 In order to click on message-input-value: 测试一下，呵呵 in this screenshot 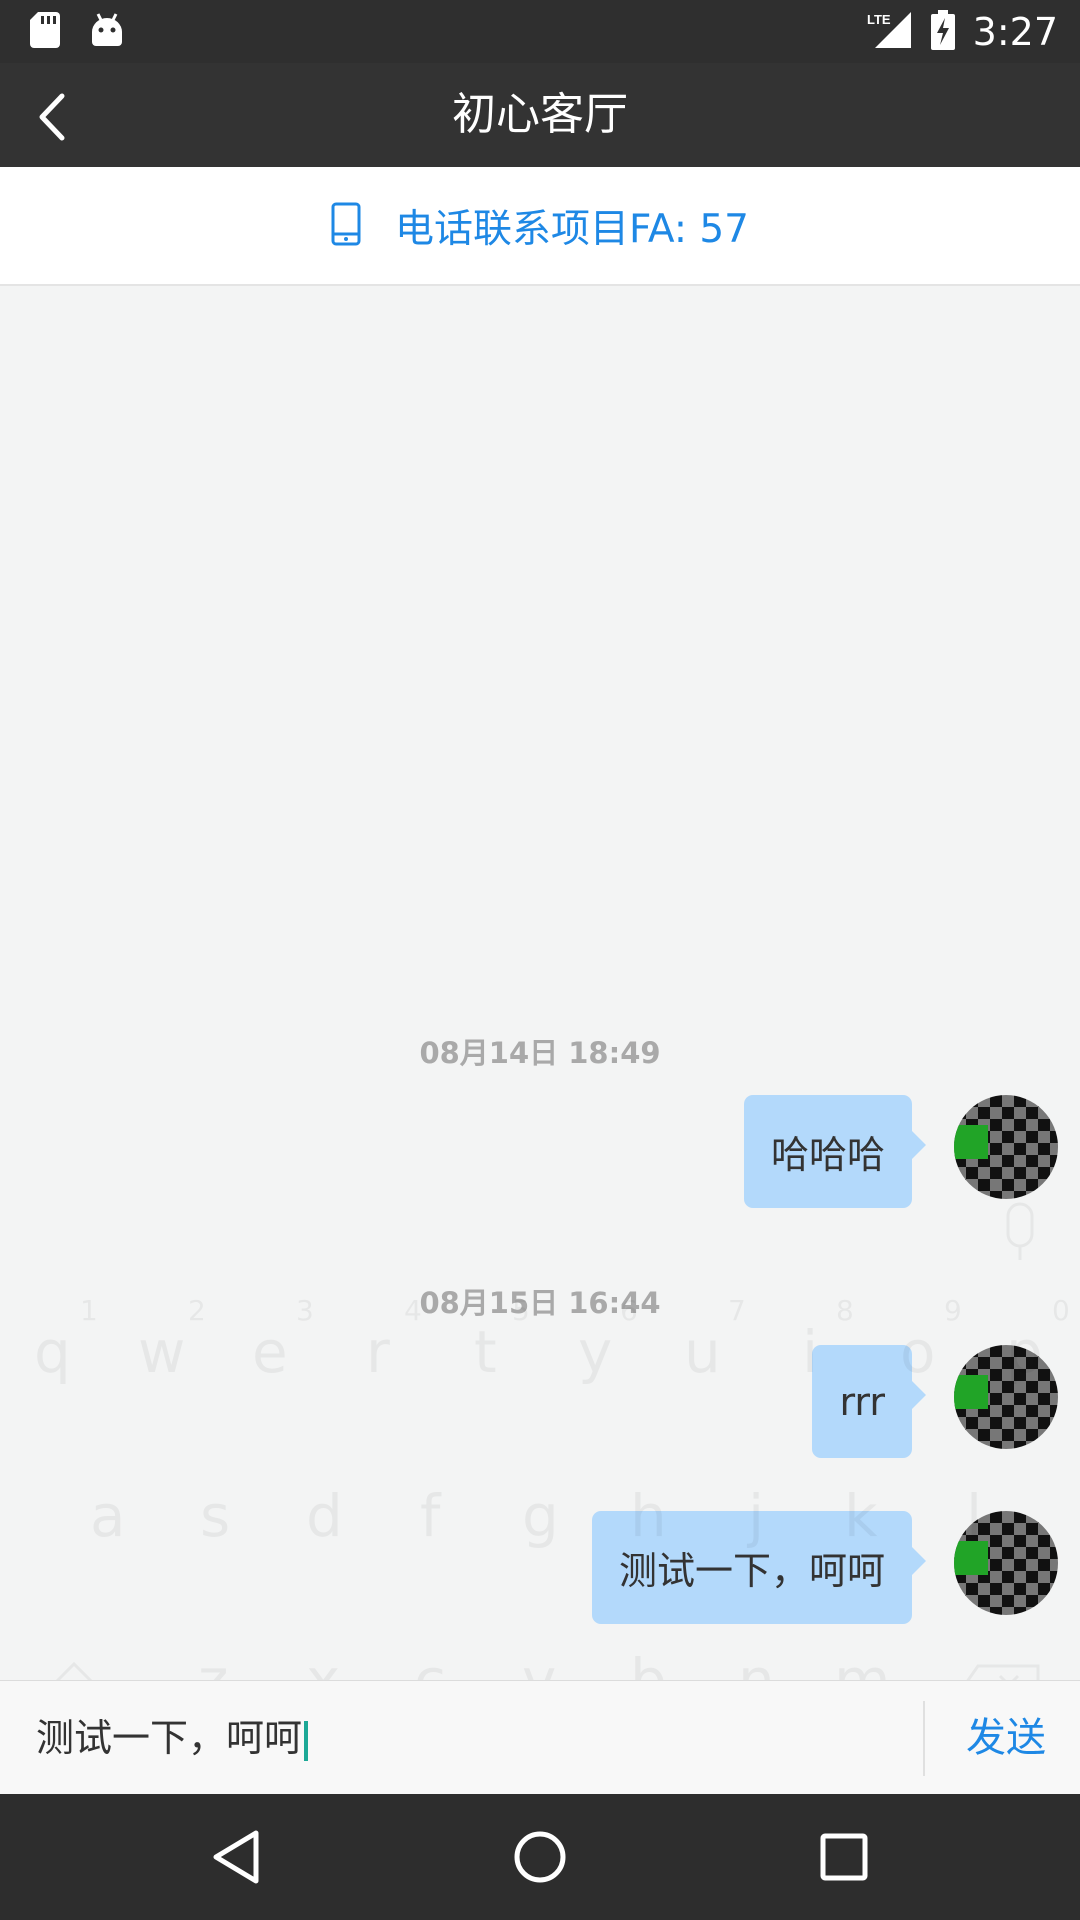, I will do `click(169, 1738)`.